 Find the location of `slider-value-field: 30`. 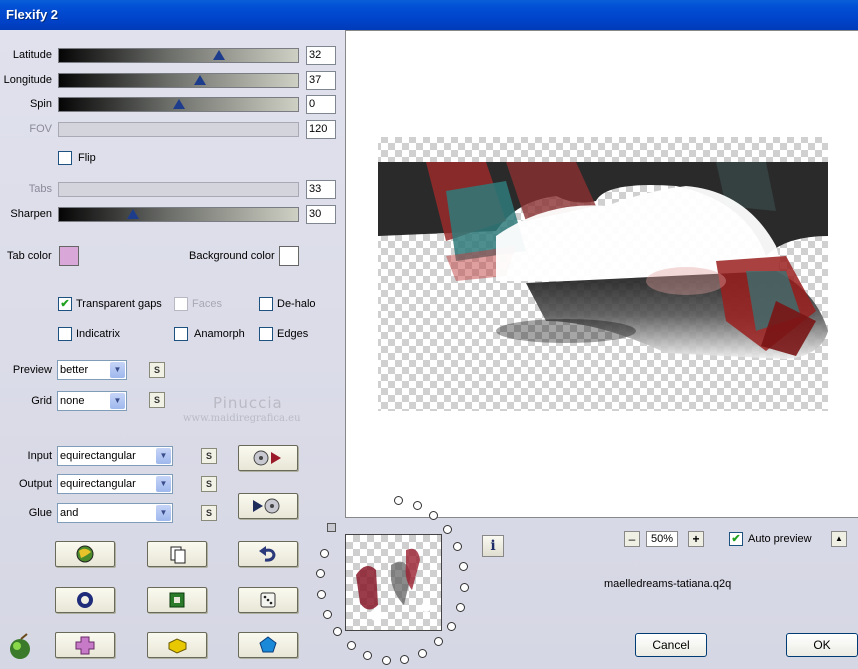

slider-value-field: 30 is located at coordinates (321, 214).